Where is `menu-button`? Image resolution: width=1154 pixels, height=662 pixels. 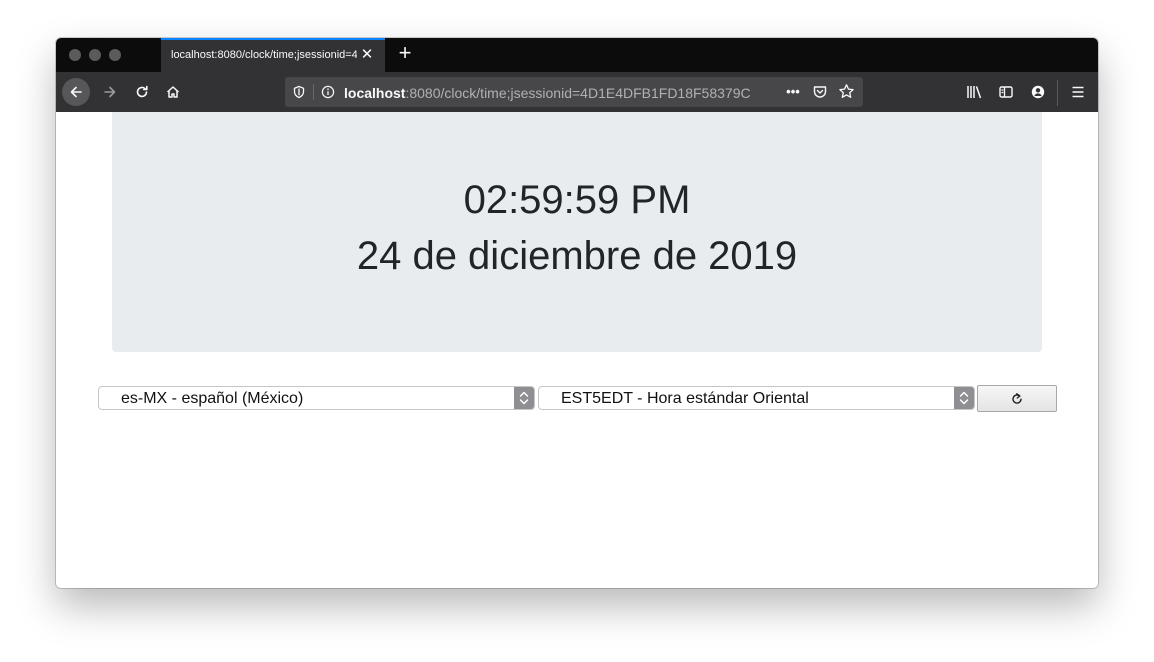 menu-button is located at coordinates (1078, 92).